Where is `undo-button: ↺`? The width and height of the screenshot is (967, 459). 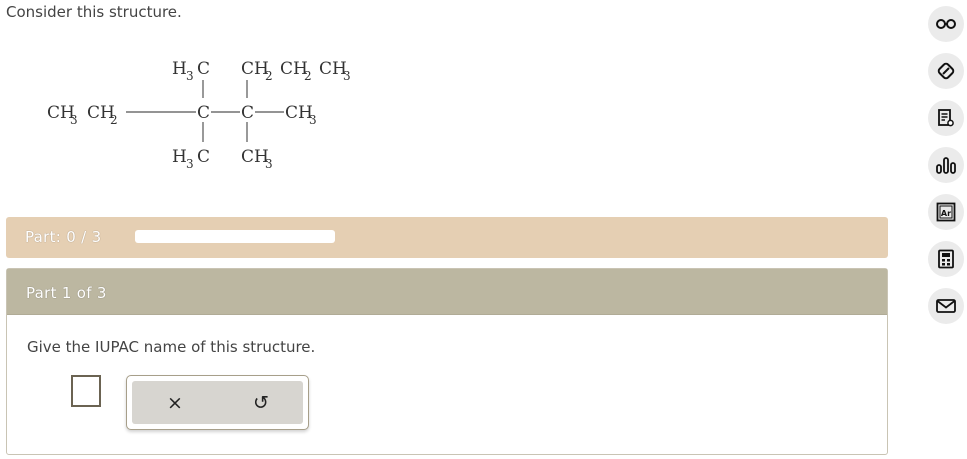
undo-button: ↺ is located at coordinates (261, 403).